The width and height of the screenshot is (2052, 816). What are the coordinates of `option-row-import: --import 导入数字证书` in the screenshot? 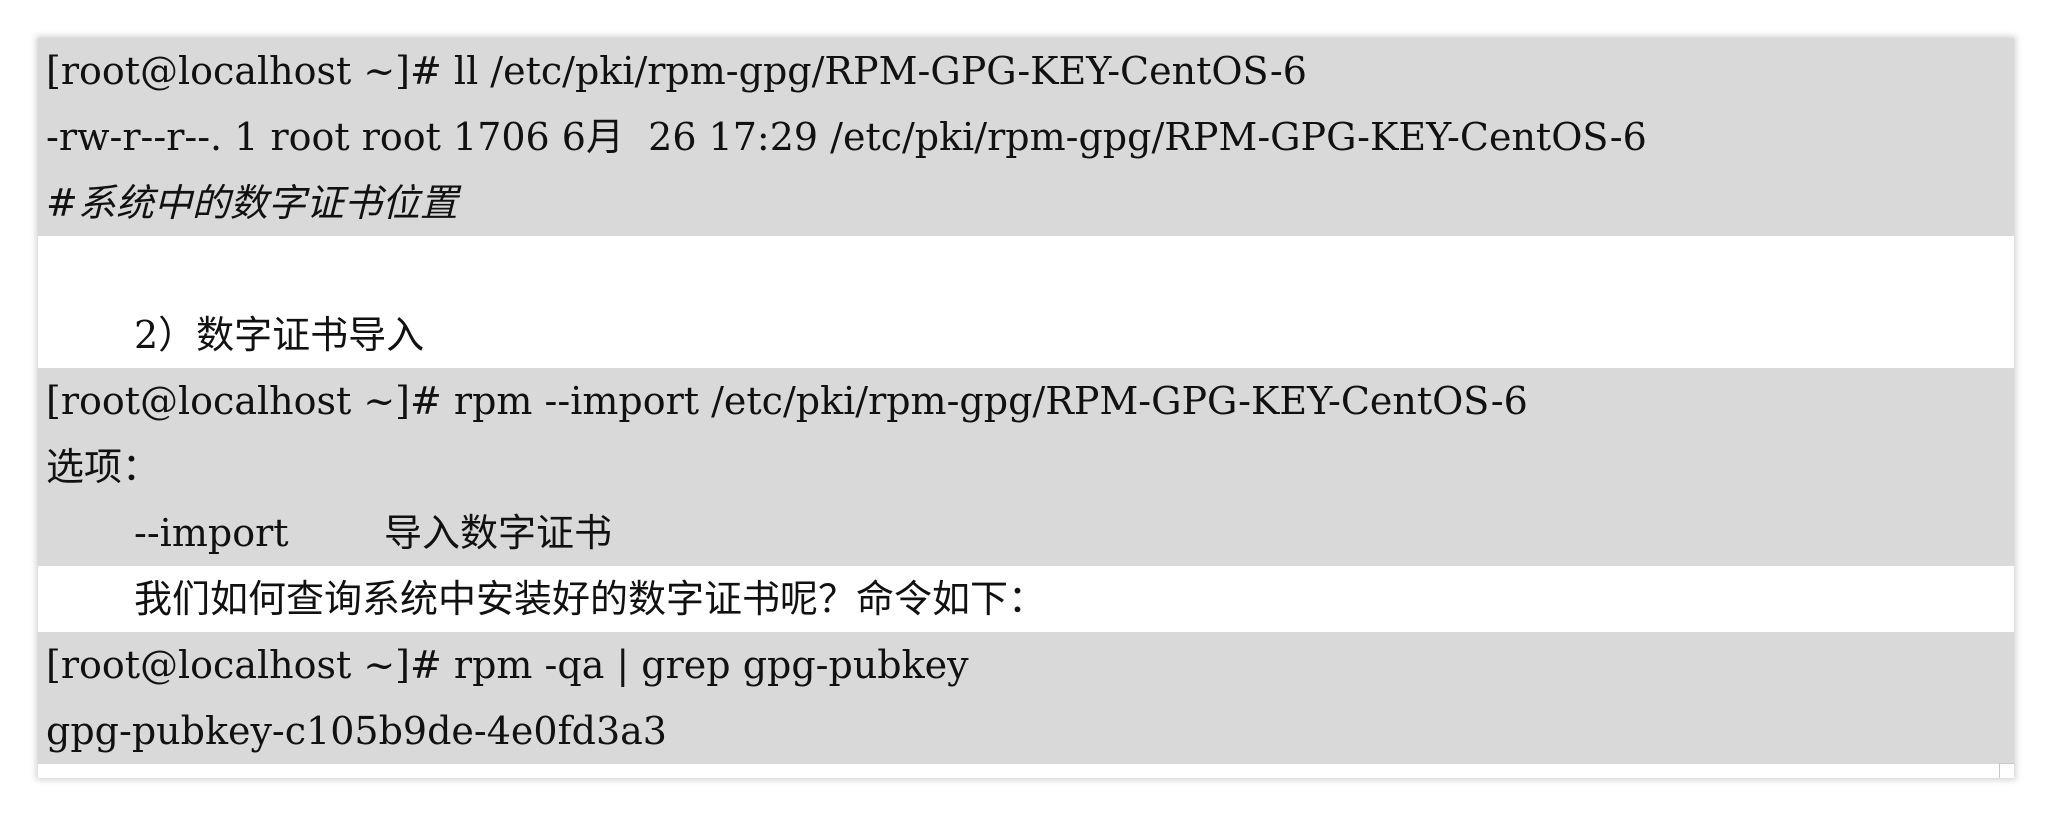 It's located at (1026, 533).